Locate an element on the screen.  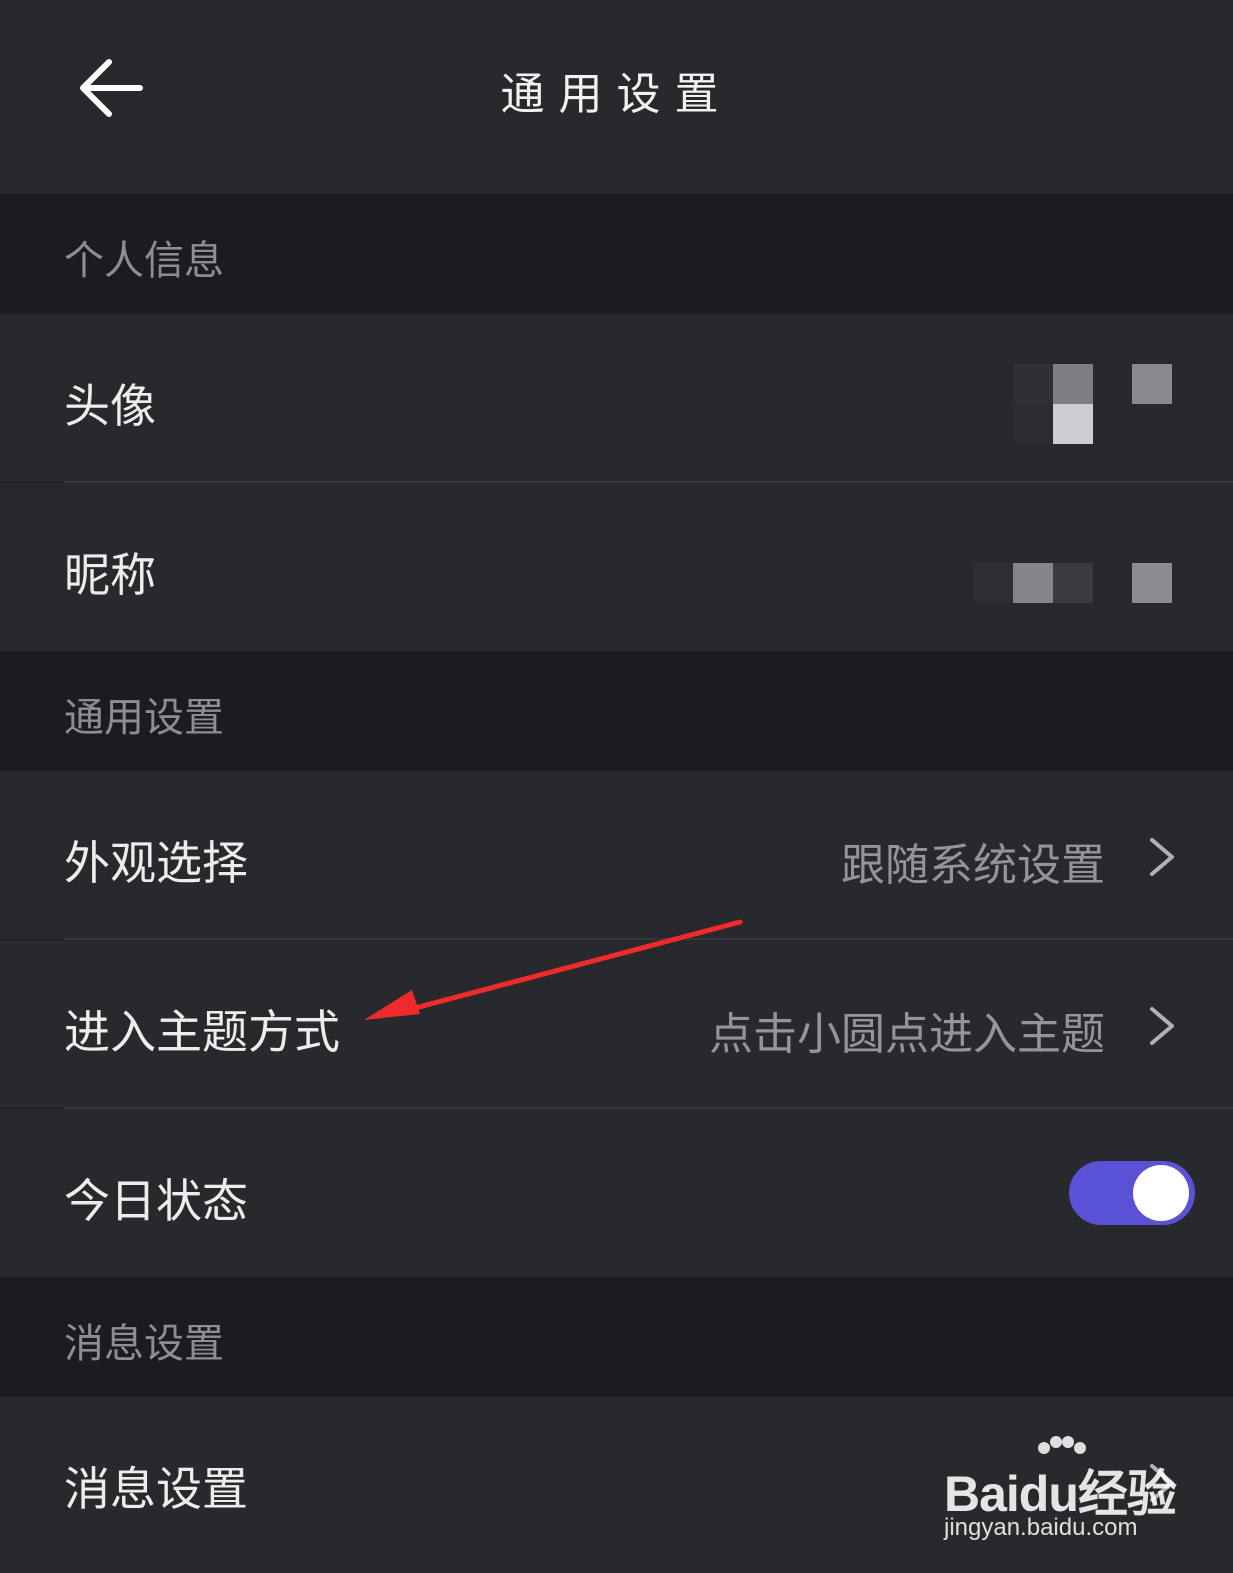
section-title: 通用设置 is located at coordinates (144, 718).